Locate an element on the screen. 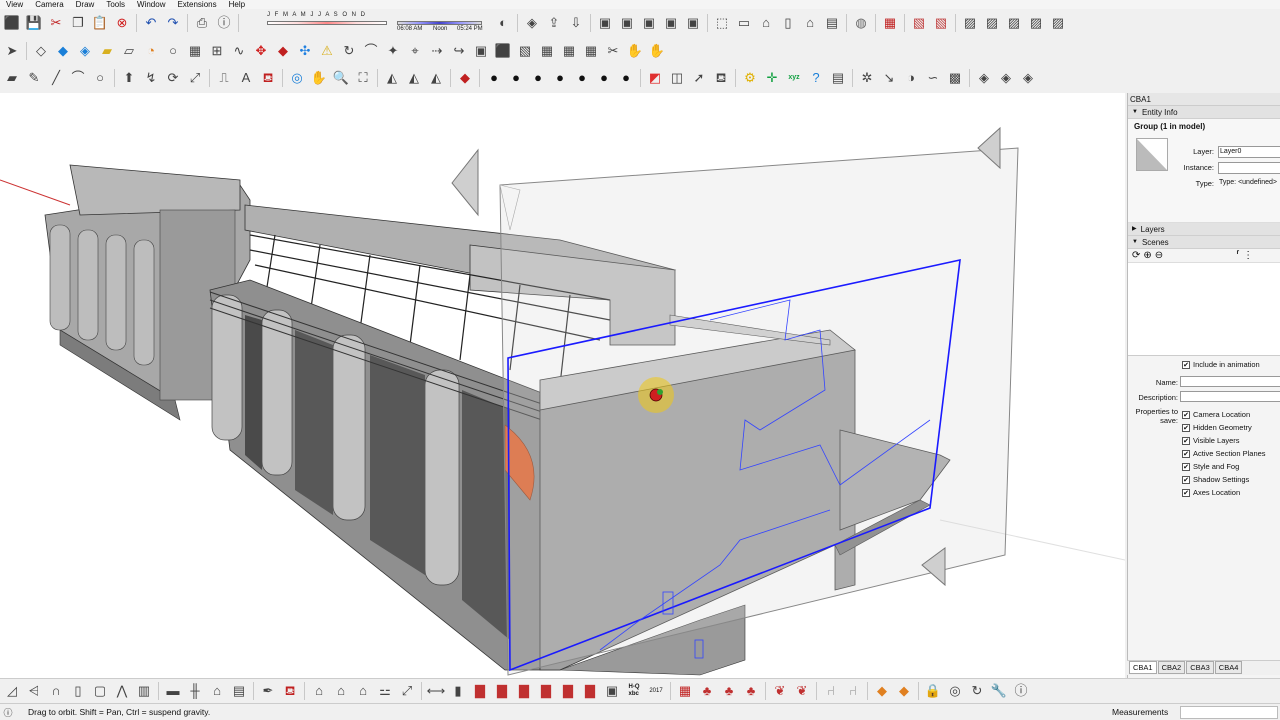  send-icon: ➚ is located at coordinates (699, 78).